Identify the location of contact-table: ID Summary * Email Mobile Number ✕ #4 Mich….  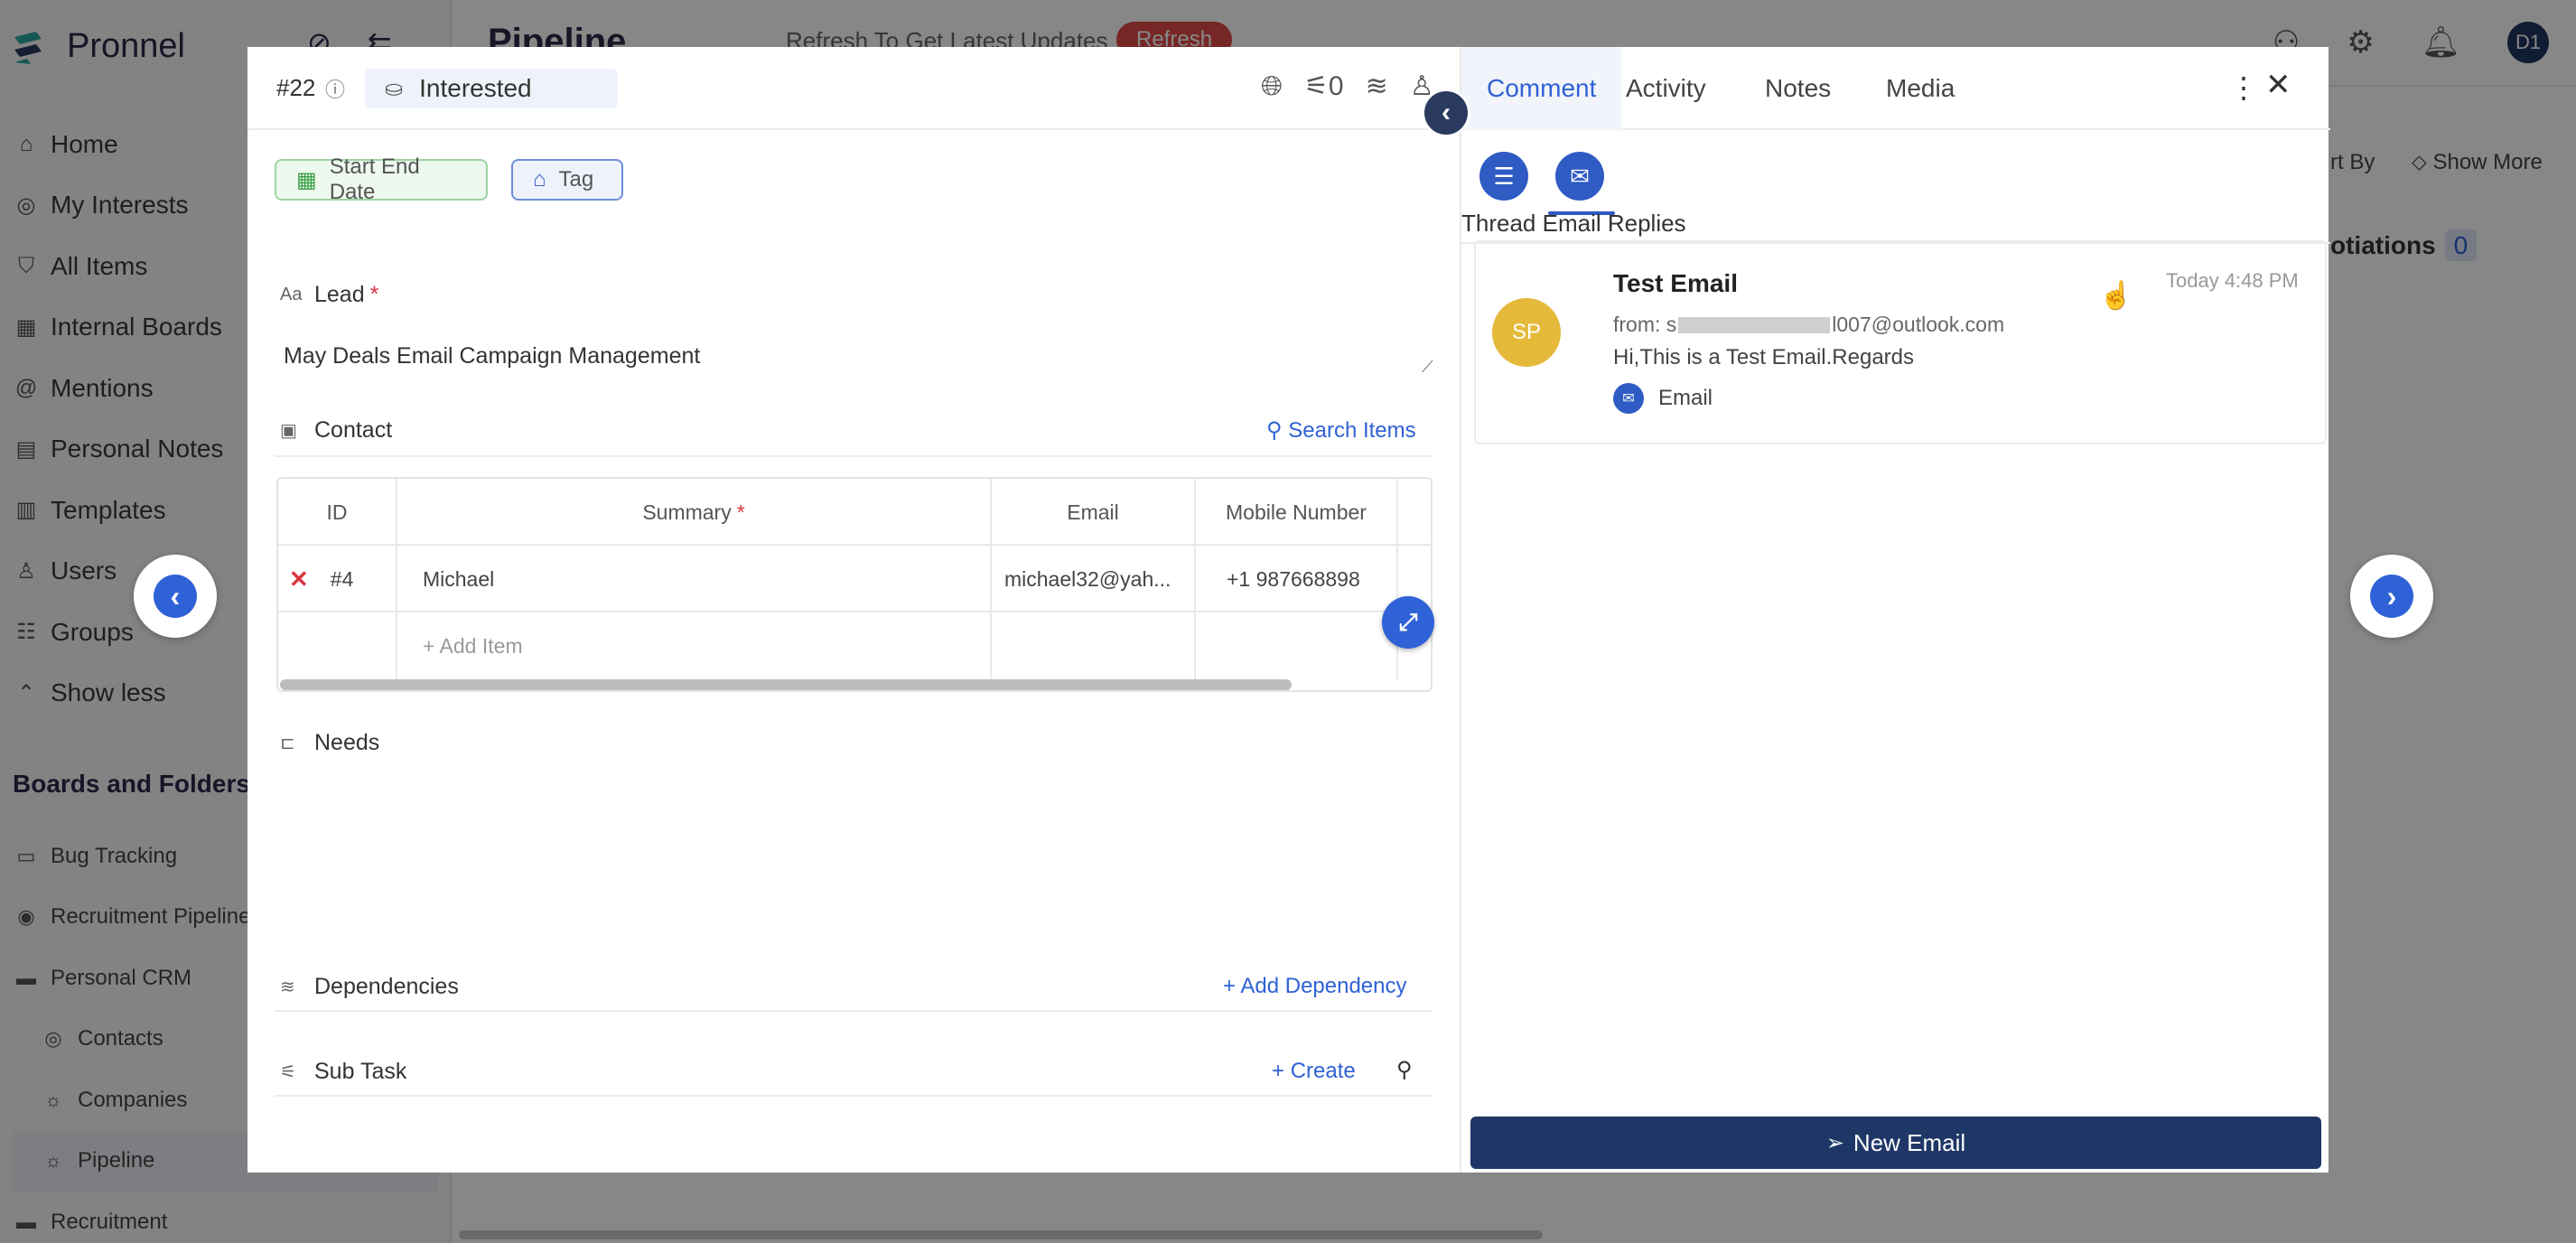
(854, 584).